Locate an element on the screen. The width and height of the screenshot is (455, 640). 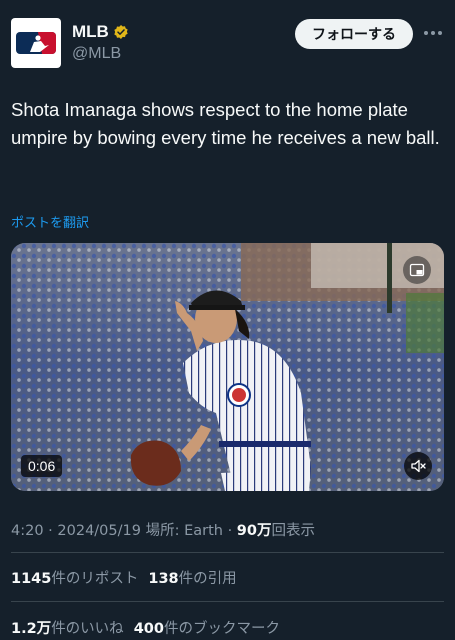
tweet-date: 2024/05/19 is located at coordinates (99, 531).